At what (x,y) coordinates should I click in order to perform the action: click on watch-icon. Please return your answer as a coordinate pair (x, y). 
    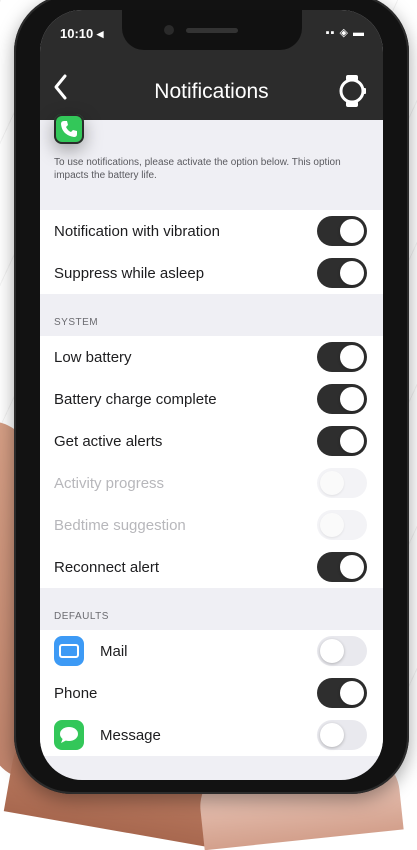
    Looking at the image, I should click on (352, 91).